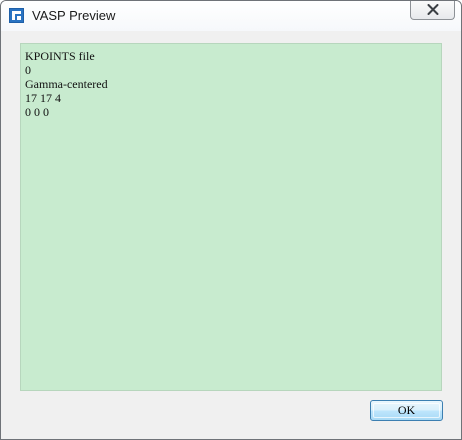 The image size is (462, 440). What do you see at coordinates (16, 15) in the screenshot?
I see `app-logo-icon` at bounding box center [16, 15].